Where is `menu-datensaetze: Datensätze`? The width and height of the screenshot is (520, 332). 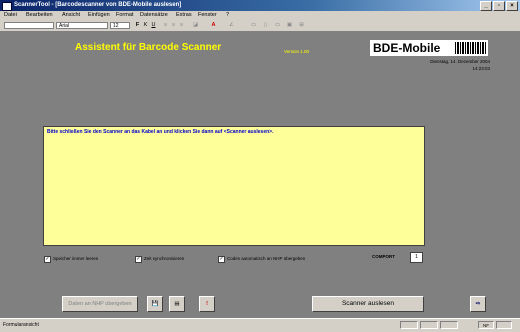
menu-datensaetze: Datensätze is located at coordinates (154, 15).